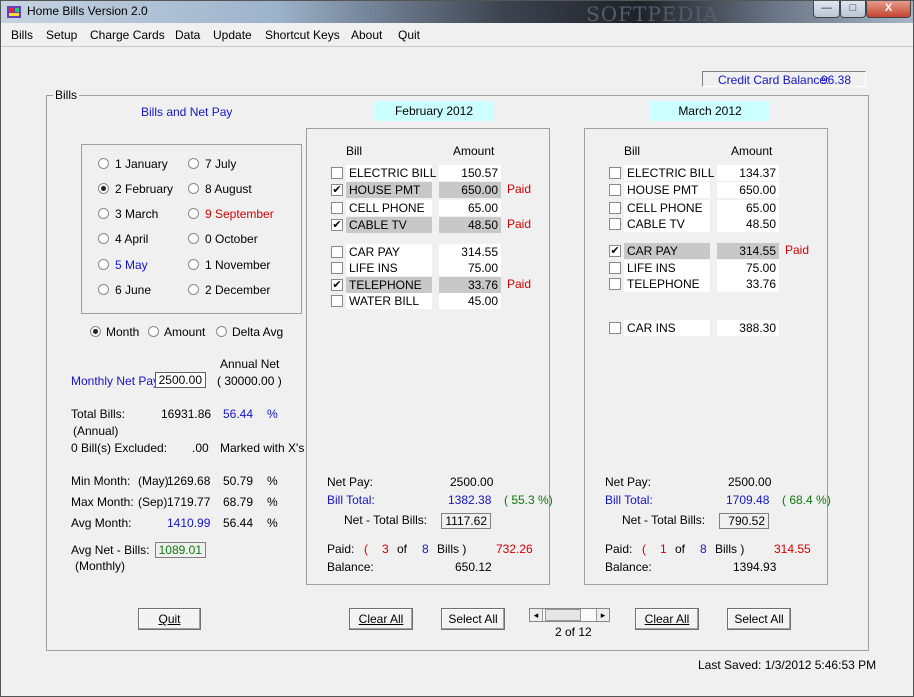 The width and height of the screenshot is (914, 697). What do you see at coordinates (385, 549) in the screenshot?
I see `paid-count: 3` at bounding box center [385, 549].